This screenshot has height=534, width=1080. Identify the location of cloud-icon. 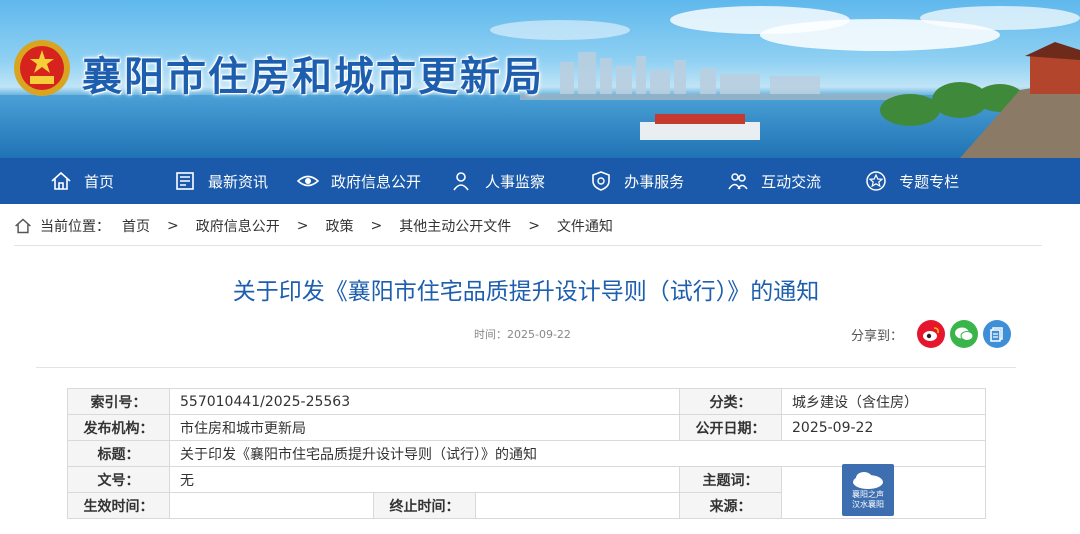
(868, 480).